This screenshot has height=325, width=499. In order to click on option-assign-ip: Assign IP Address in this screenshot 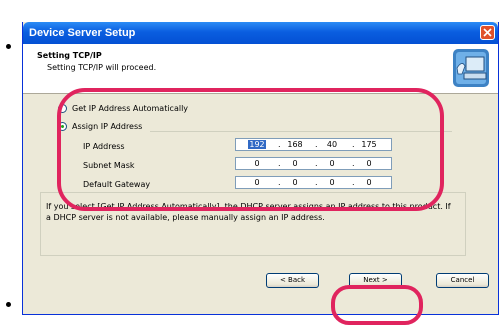, I will do `click(100, 126)`.